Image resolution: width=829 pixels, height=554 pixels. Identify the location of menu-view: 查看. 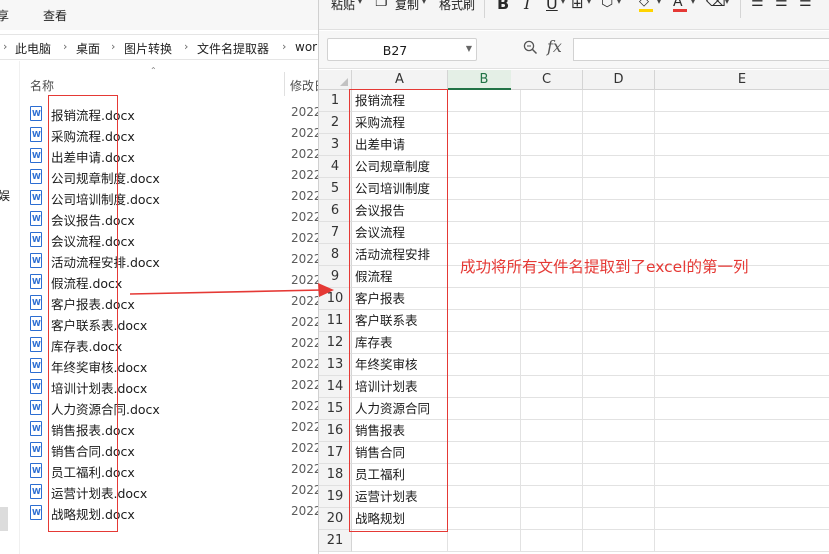
(55, 15).